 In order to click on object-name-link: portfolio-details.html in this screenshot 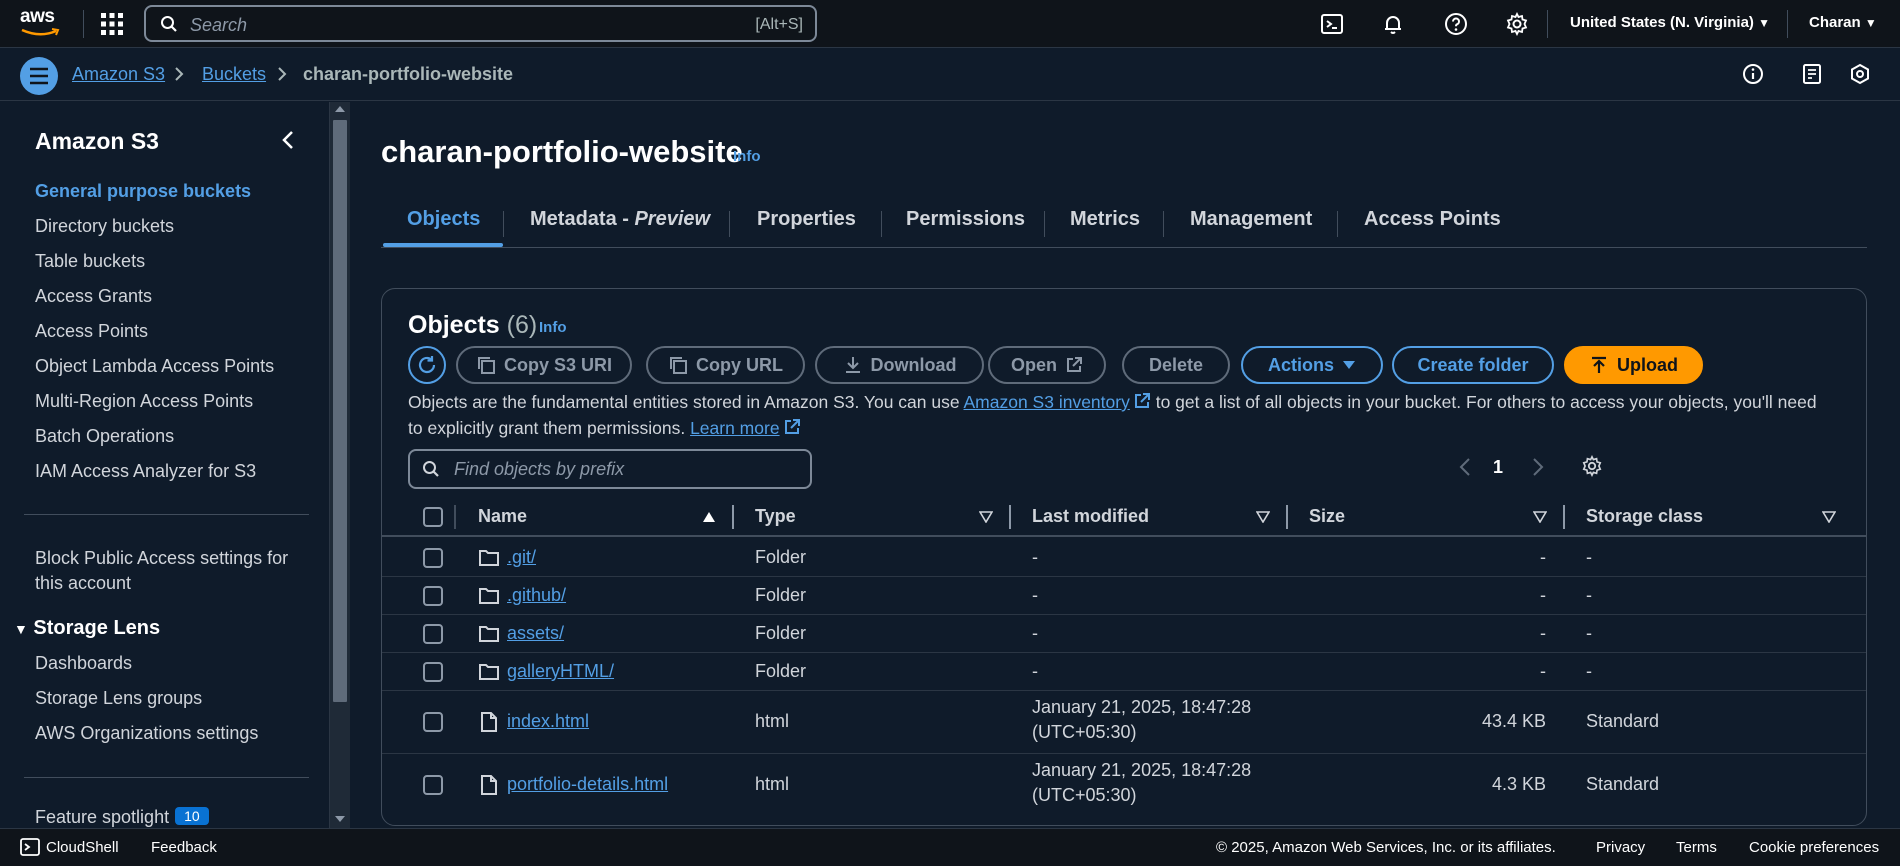, I will do `click(587, 784)`.